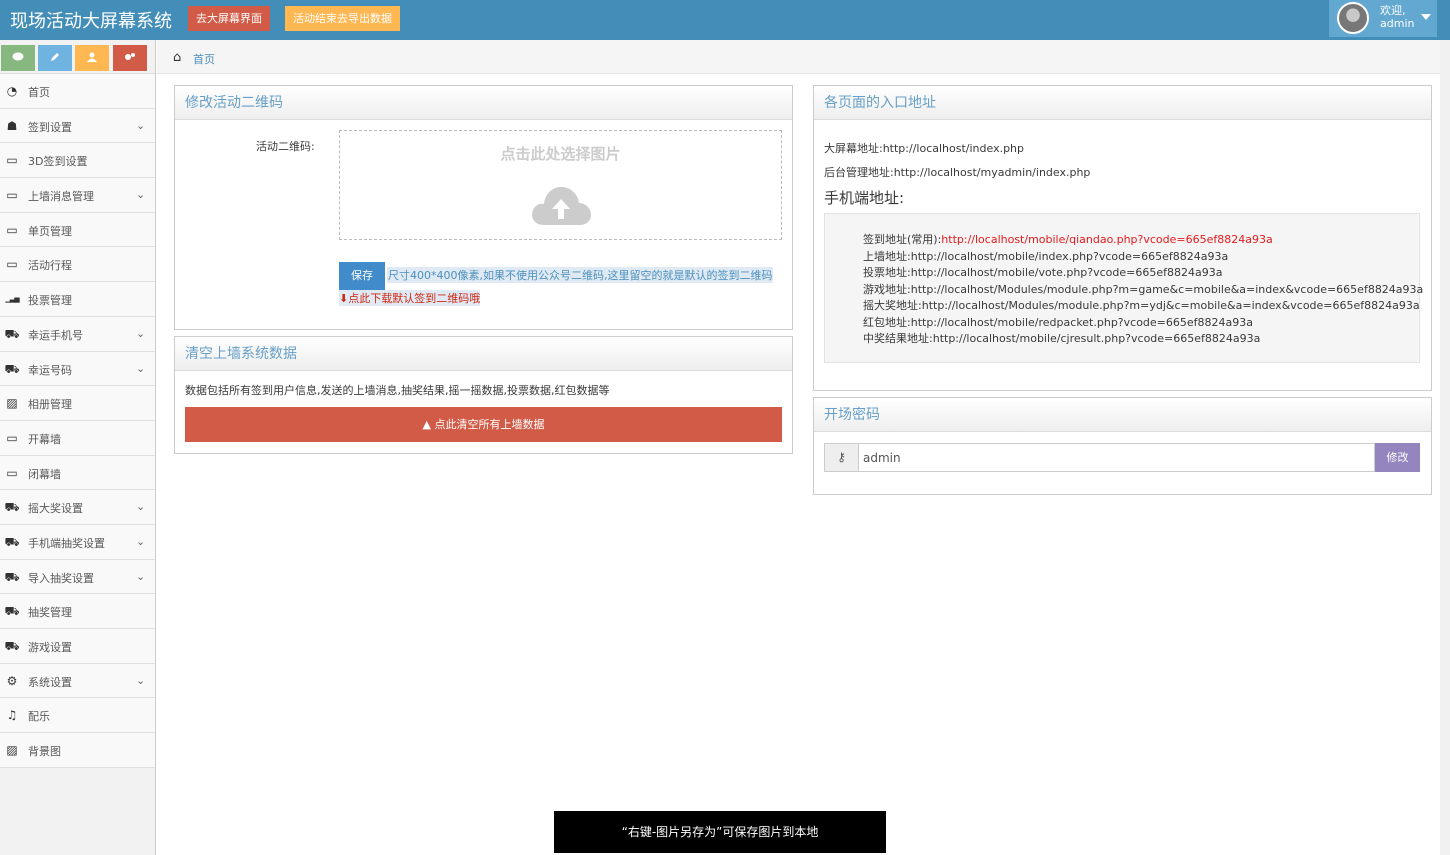 Image resolution: width=1450 pixels, height=855 pixels. I want to click on sidebar-item-label: 活动行程, so click(50, 266).